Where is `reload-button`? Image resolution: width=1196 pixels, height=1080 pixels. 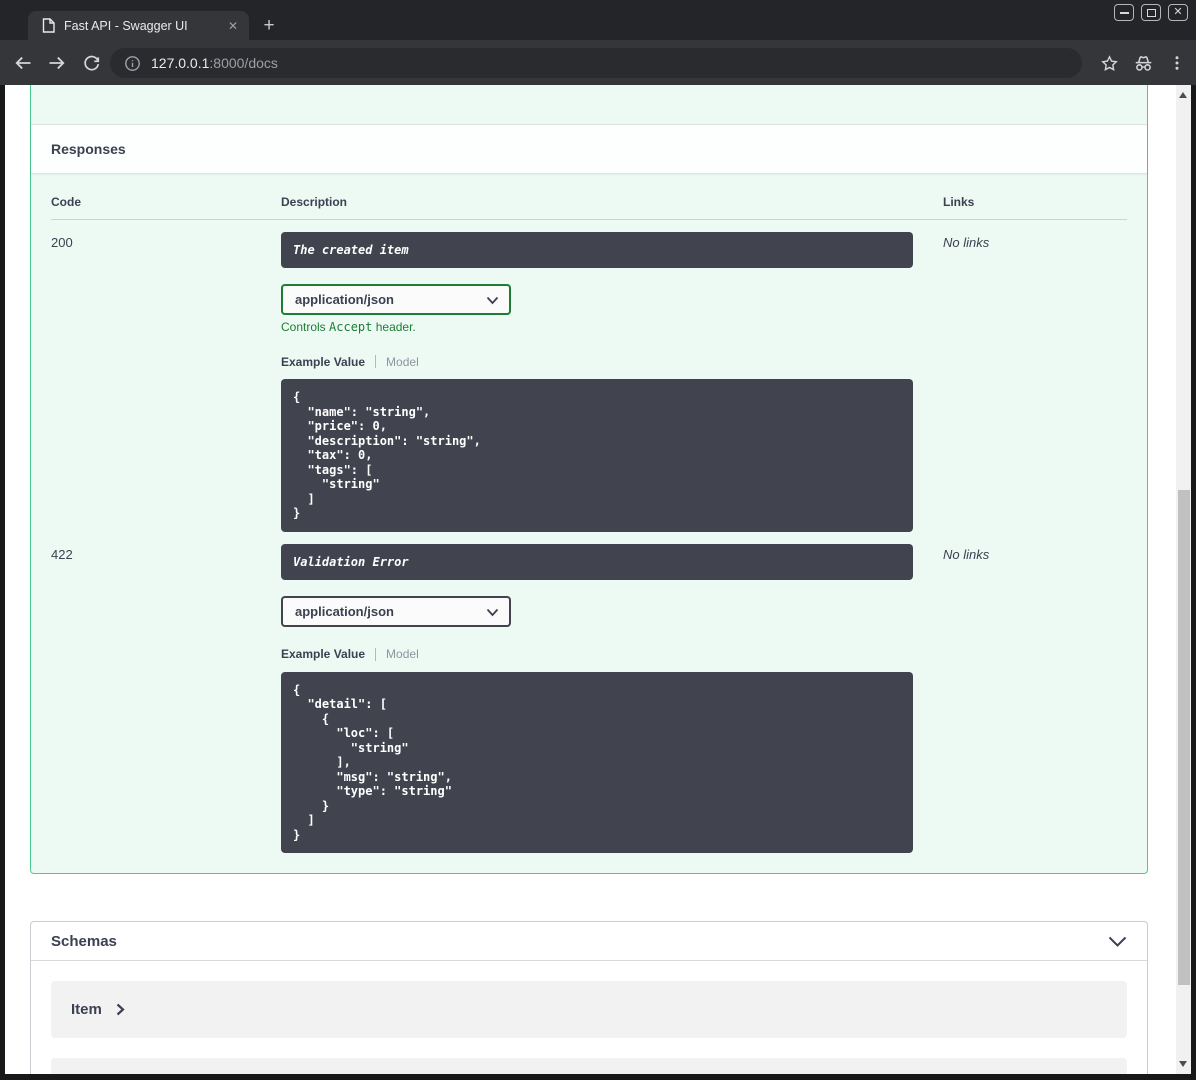 reload-button is located at coordinates (91, 63).